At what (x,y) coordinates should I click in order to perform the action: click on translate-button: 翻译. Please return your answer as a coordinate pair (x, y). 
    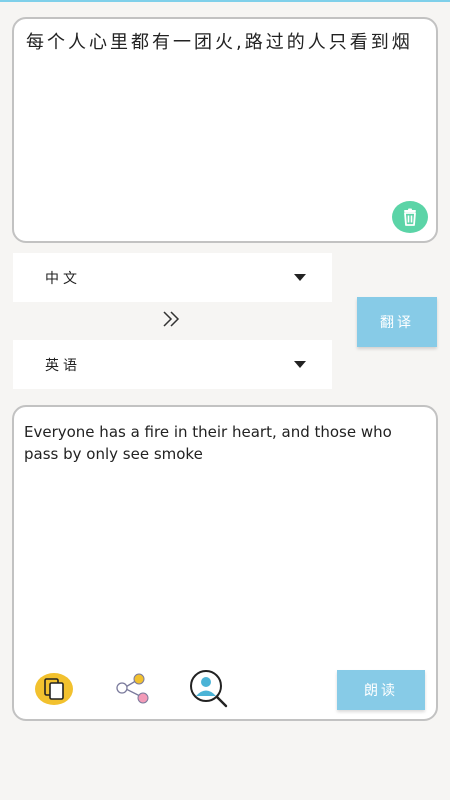
    Looking at the image, I should click on (397, 322).